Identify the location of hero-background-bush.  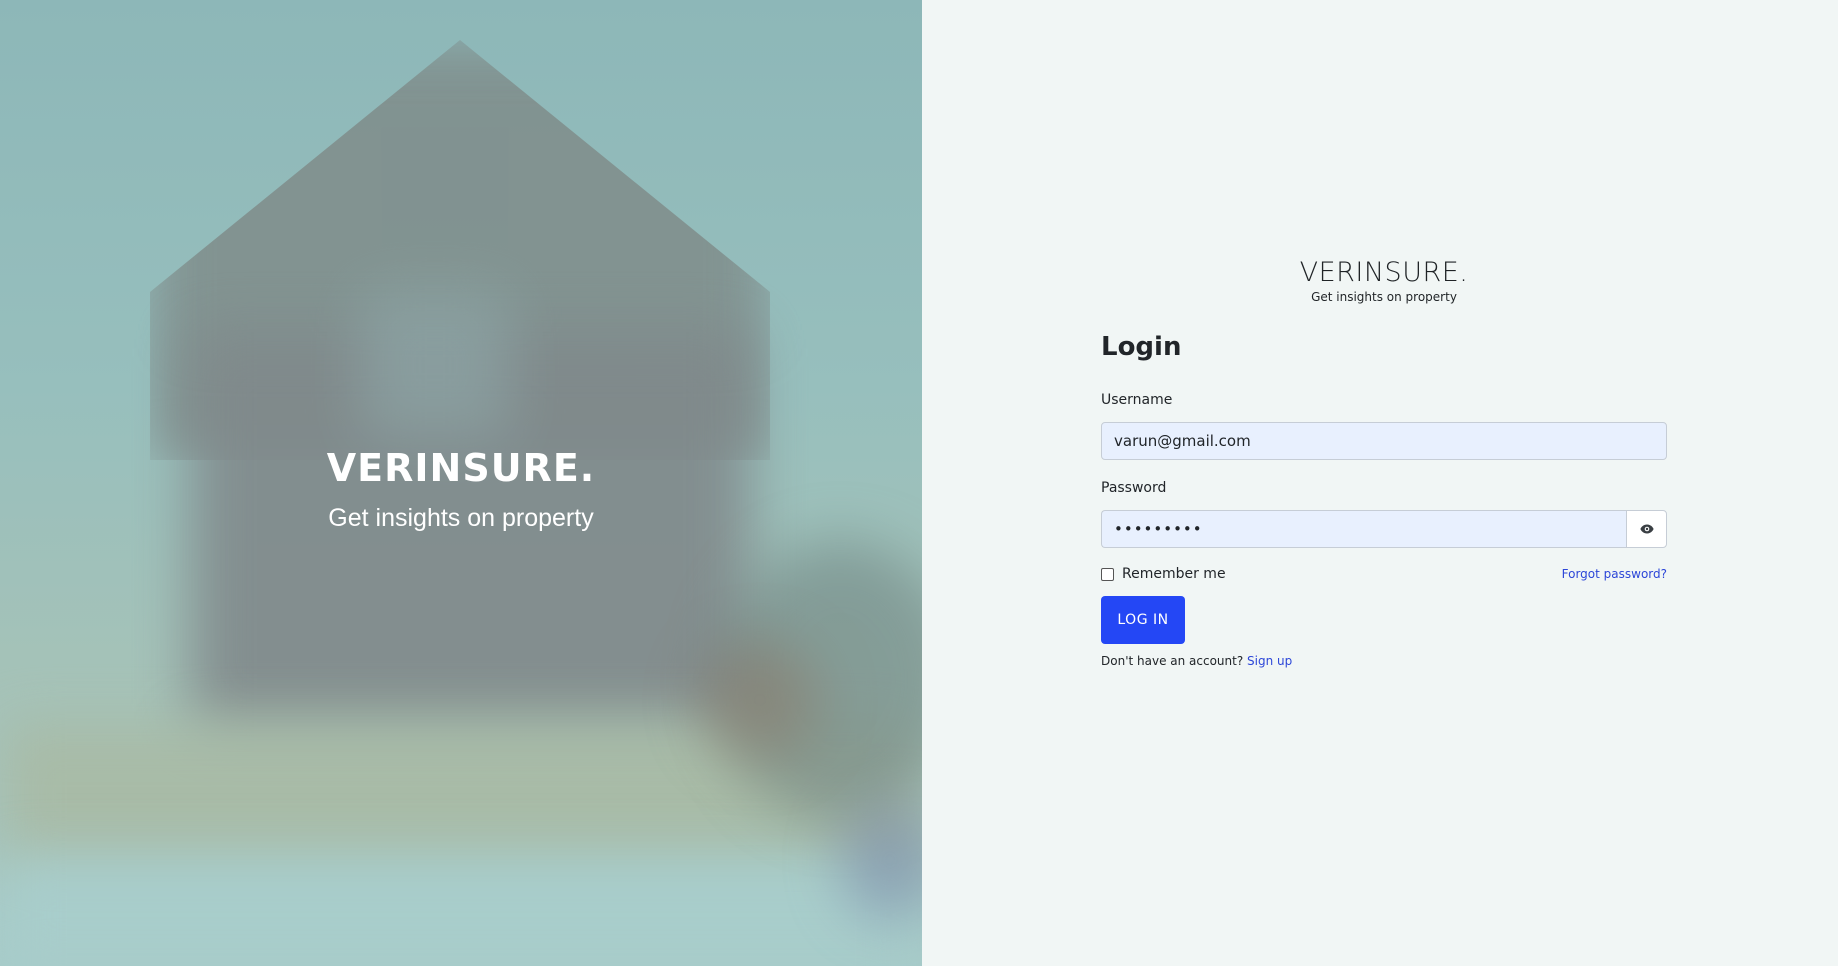
(760, 700).